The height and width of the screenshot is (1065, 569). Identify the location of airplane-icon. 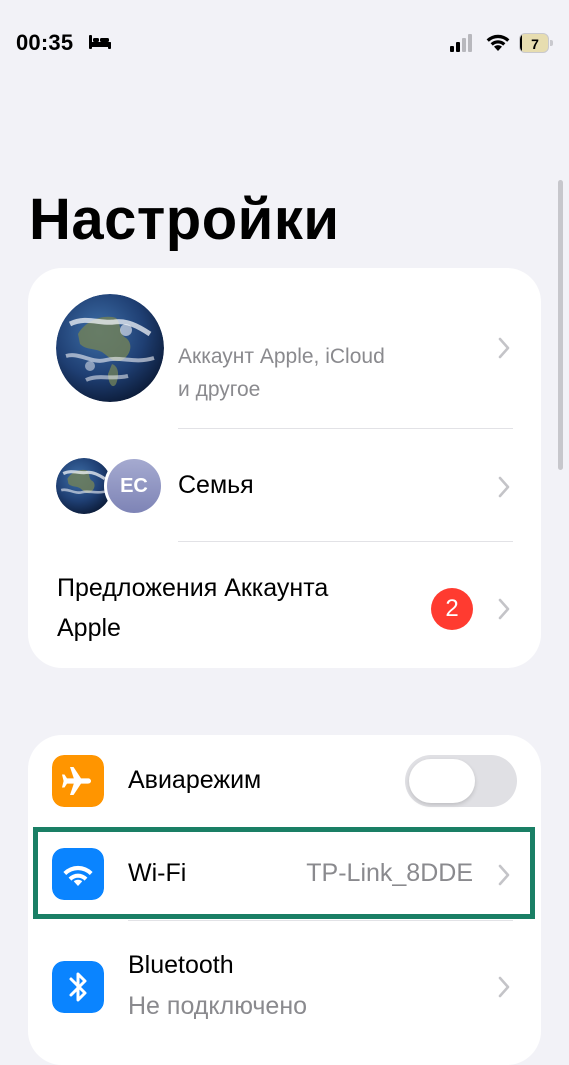
(78, 781).